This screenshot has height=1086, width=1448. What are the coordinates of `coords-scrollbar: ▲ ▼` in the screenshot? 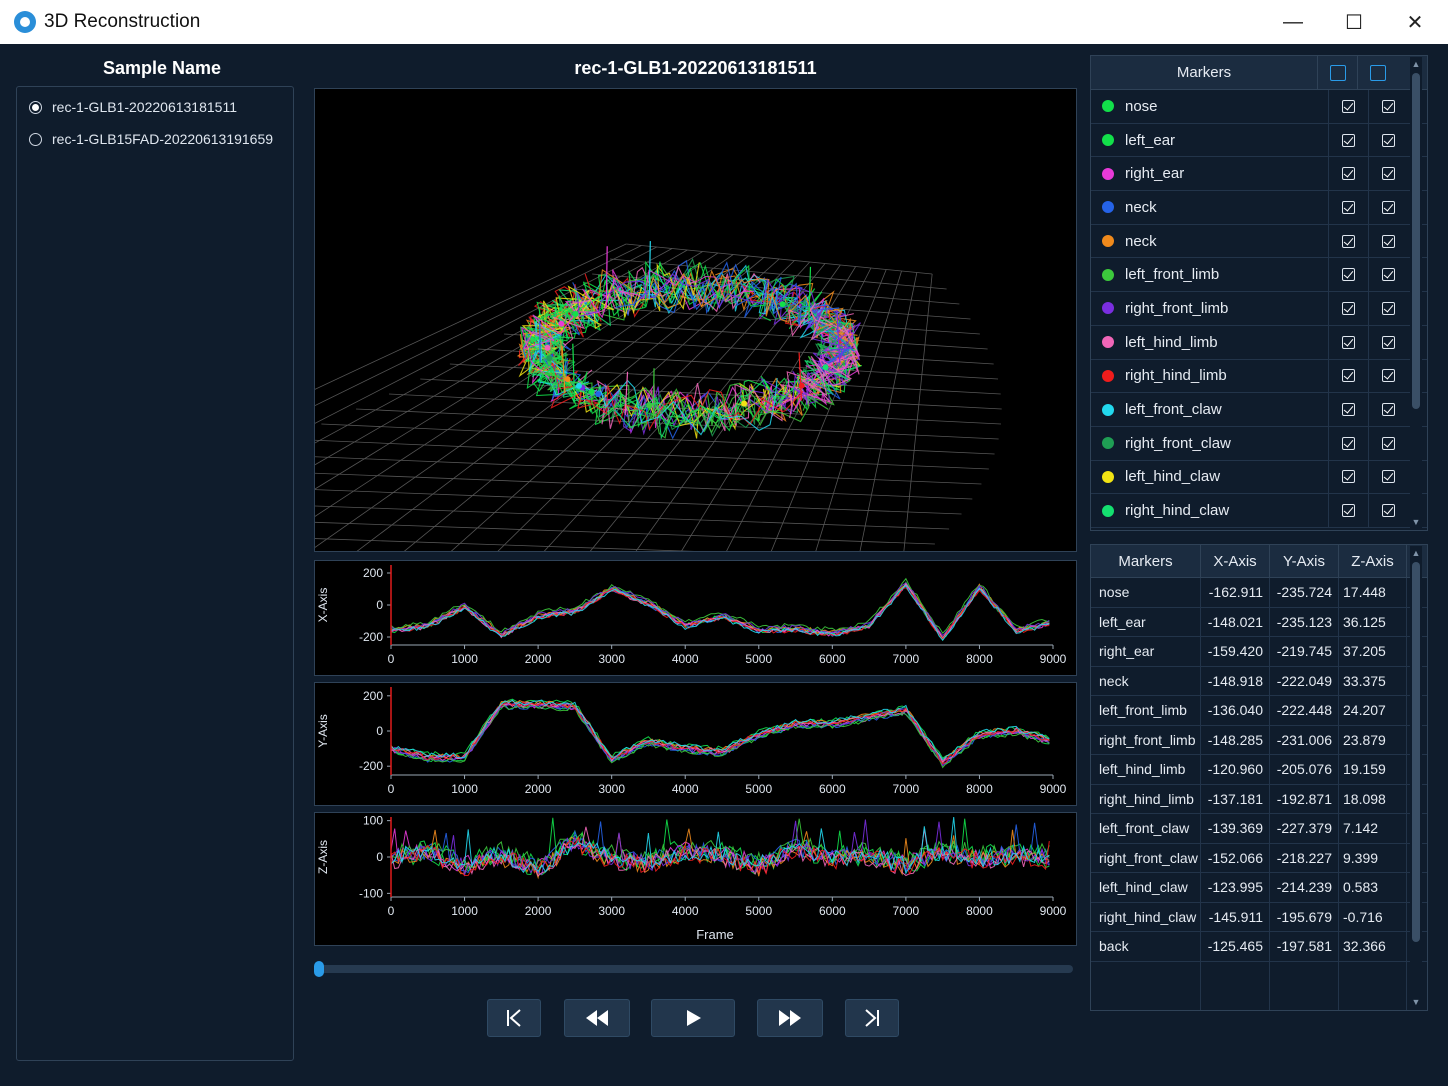 It's located at (1416, 777).